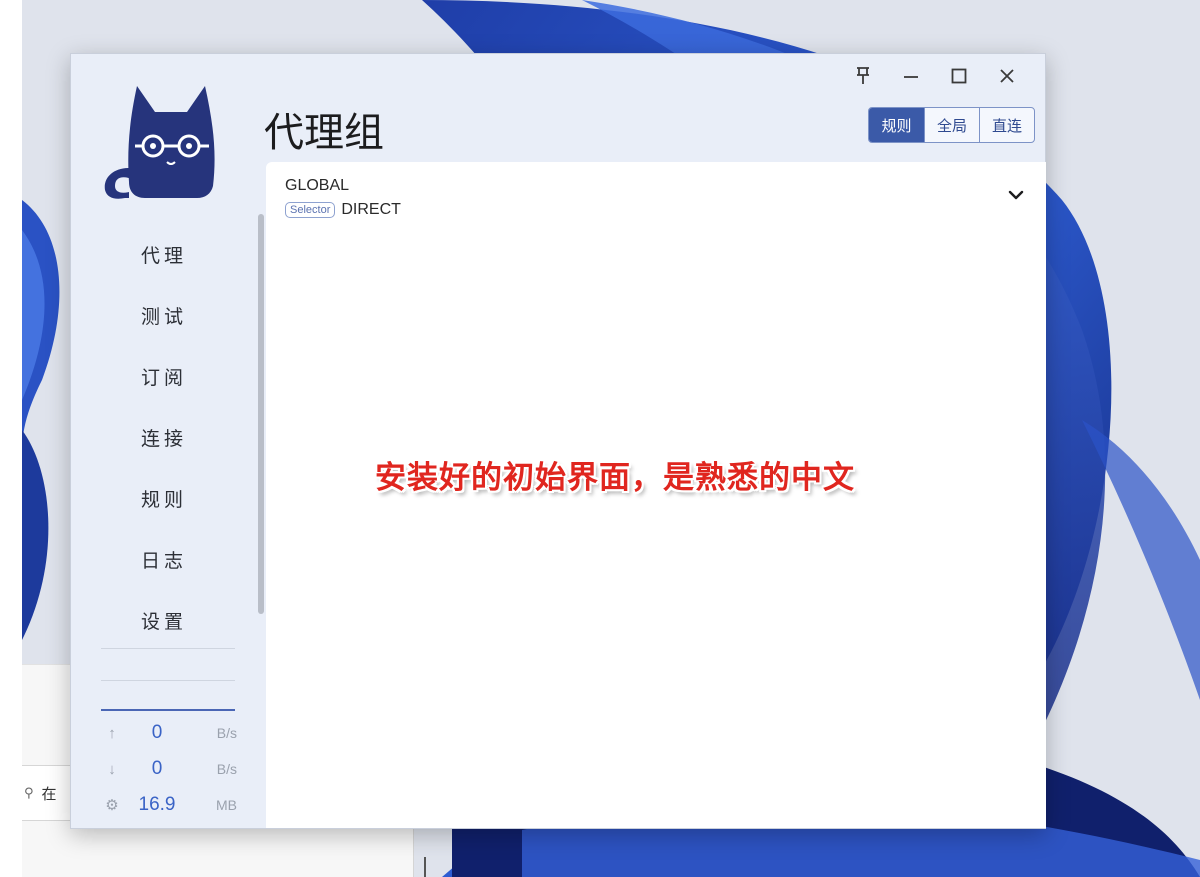 The height and width of the screenshot is (877, 1200). What do you see at coordinates (911, 76) in the screenshot?
I see `minimize-icon` at bounding box center [911, 76].